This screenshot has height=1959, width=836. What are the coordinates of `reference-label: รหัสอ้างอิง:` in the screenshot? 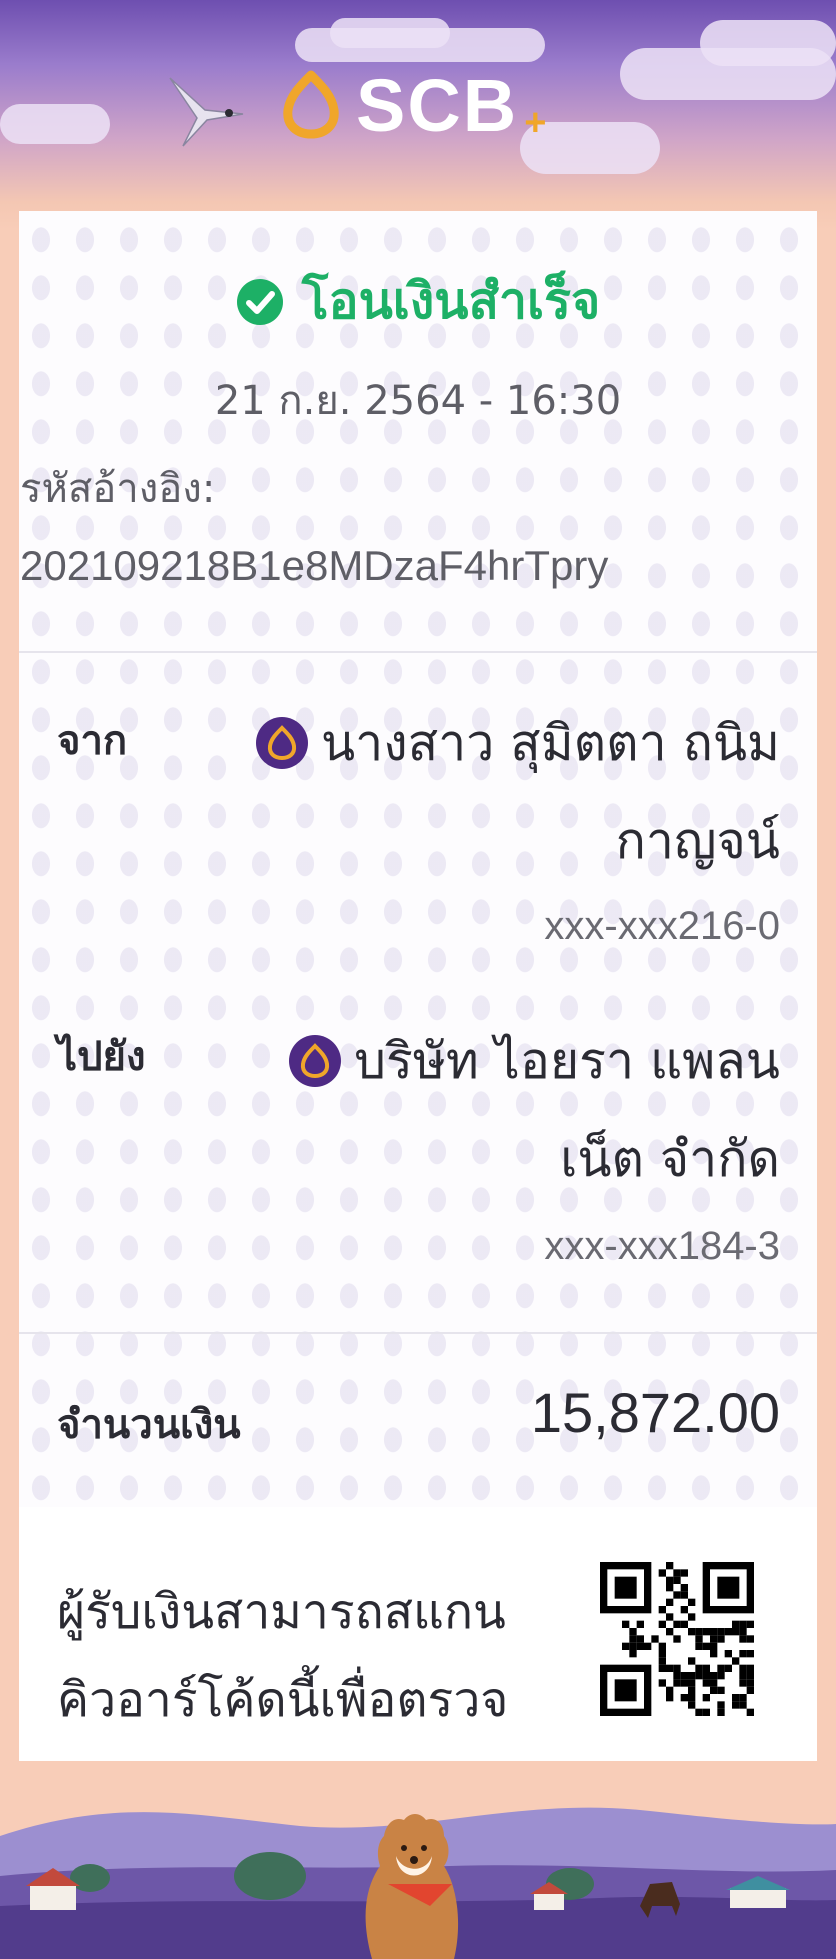 It's located at (118, 489).